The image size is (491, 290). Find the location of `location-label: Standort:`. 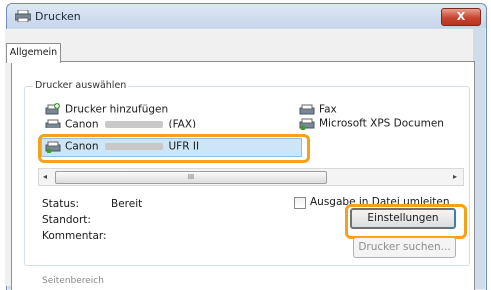

location-label: Standort: is located at coordinates (66, 220).